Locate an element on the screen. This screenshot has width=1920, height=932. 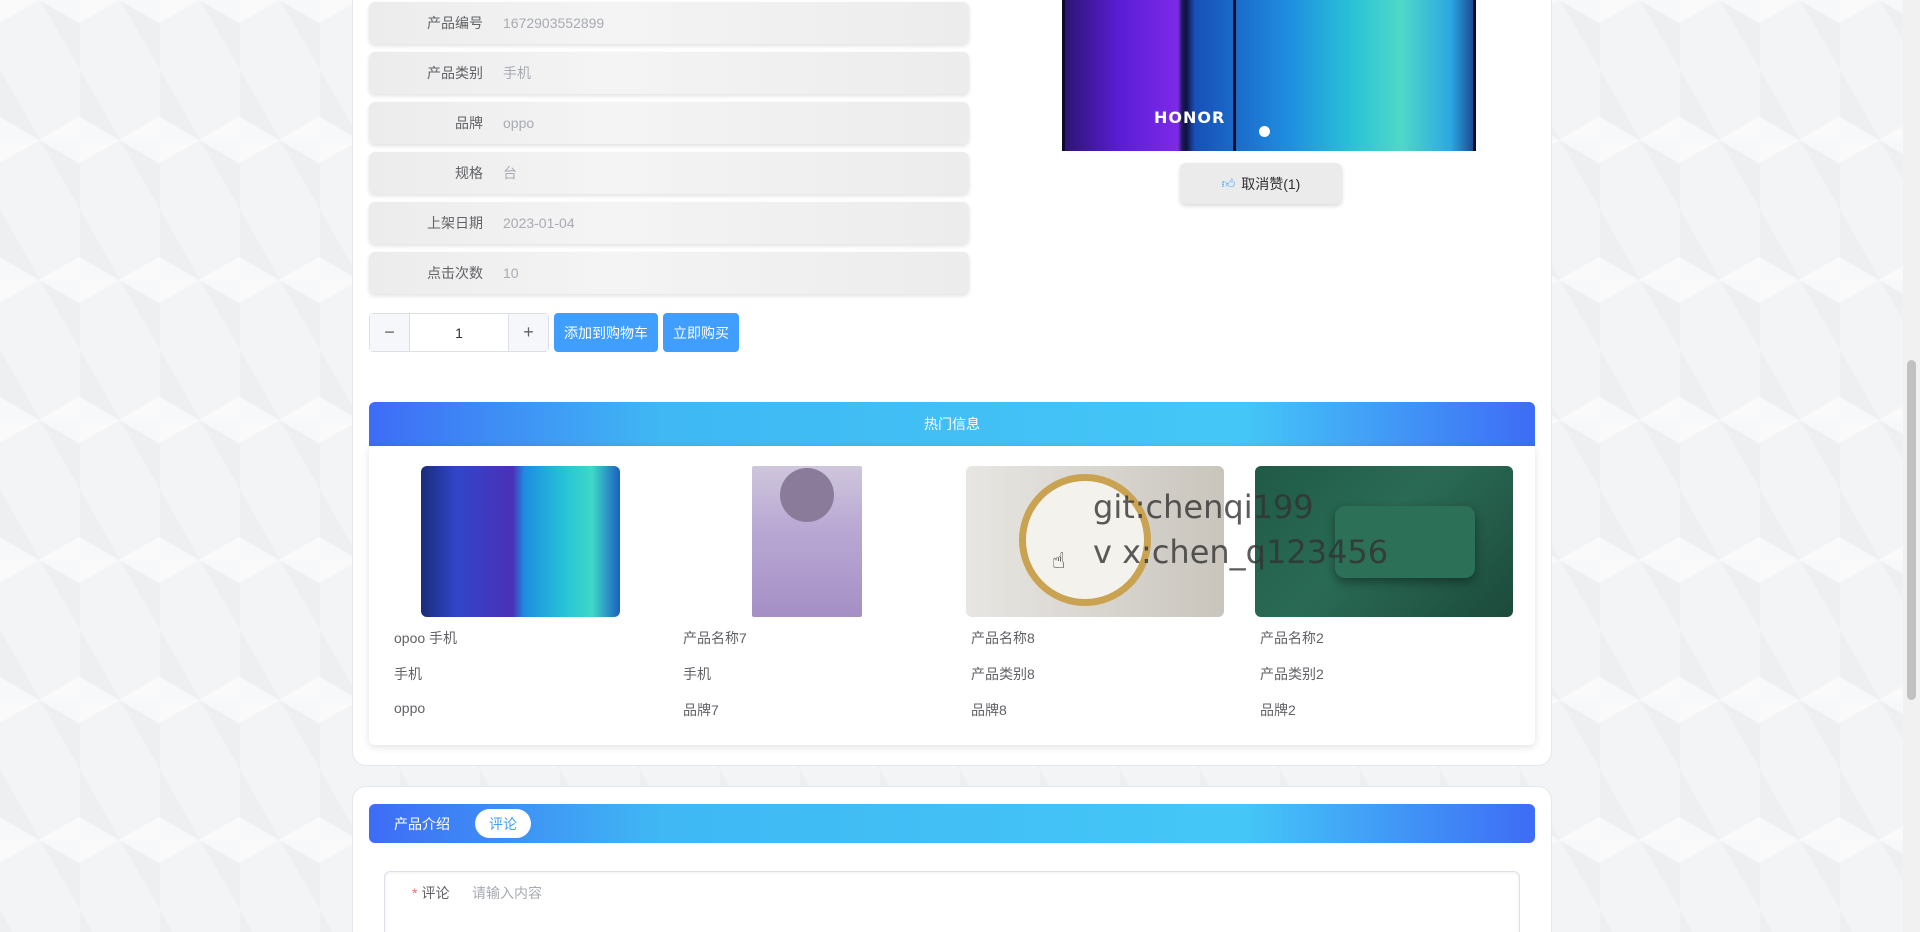
unlike-label: 取消赞(1) is located at coordinates (1271, 183).